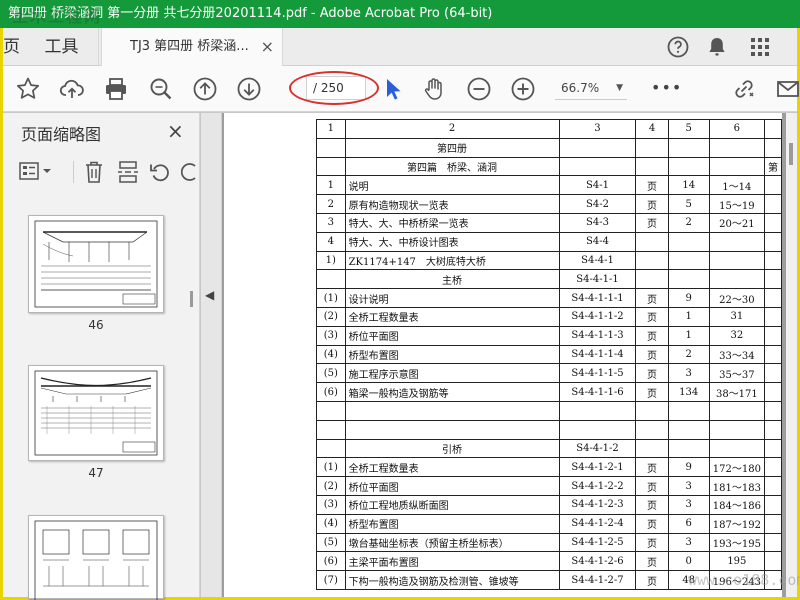 This screenshot has width=800, height=600. Describe the element at coordinates (791, 154) in the screenshot. I see `document-scroll-thumb` at that location.